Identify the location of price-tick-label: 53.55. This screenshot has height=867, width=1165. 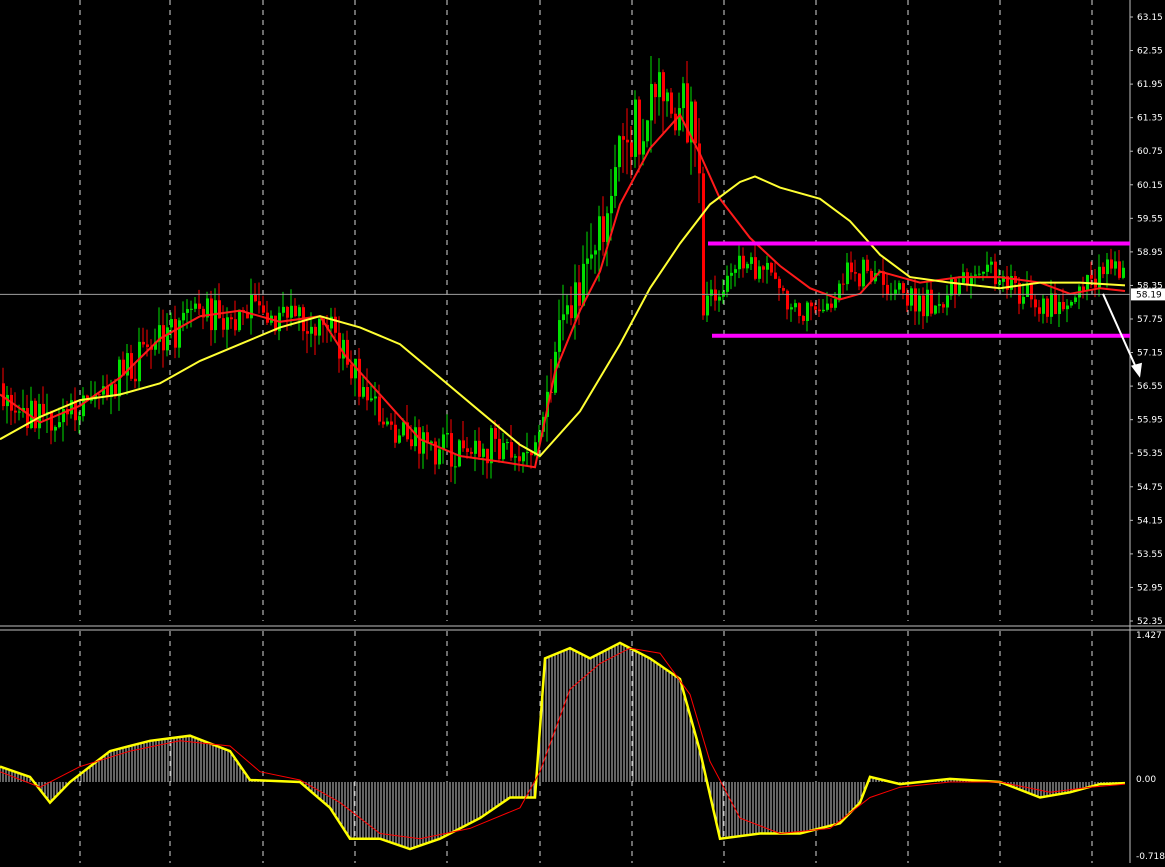
(1150, 555).